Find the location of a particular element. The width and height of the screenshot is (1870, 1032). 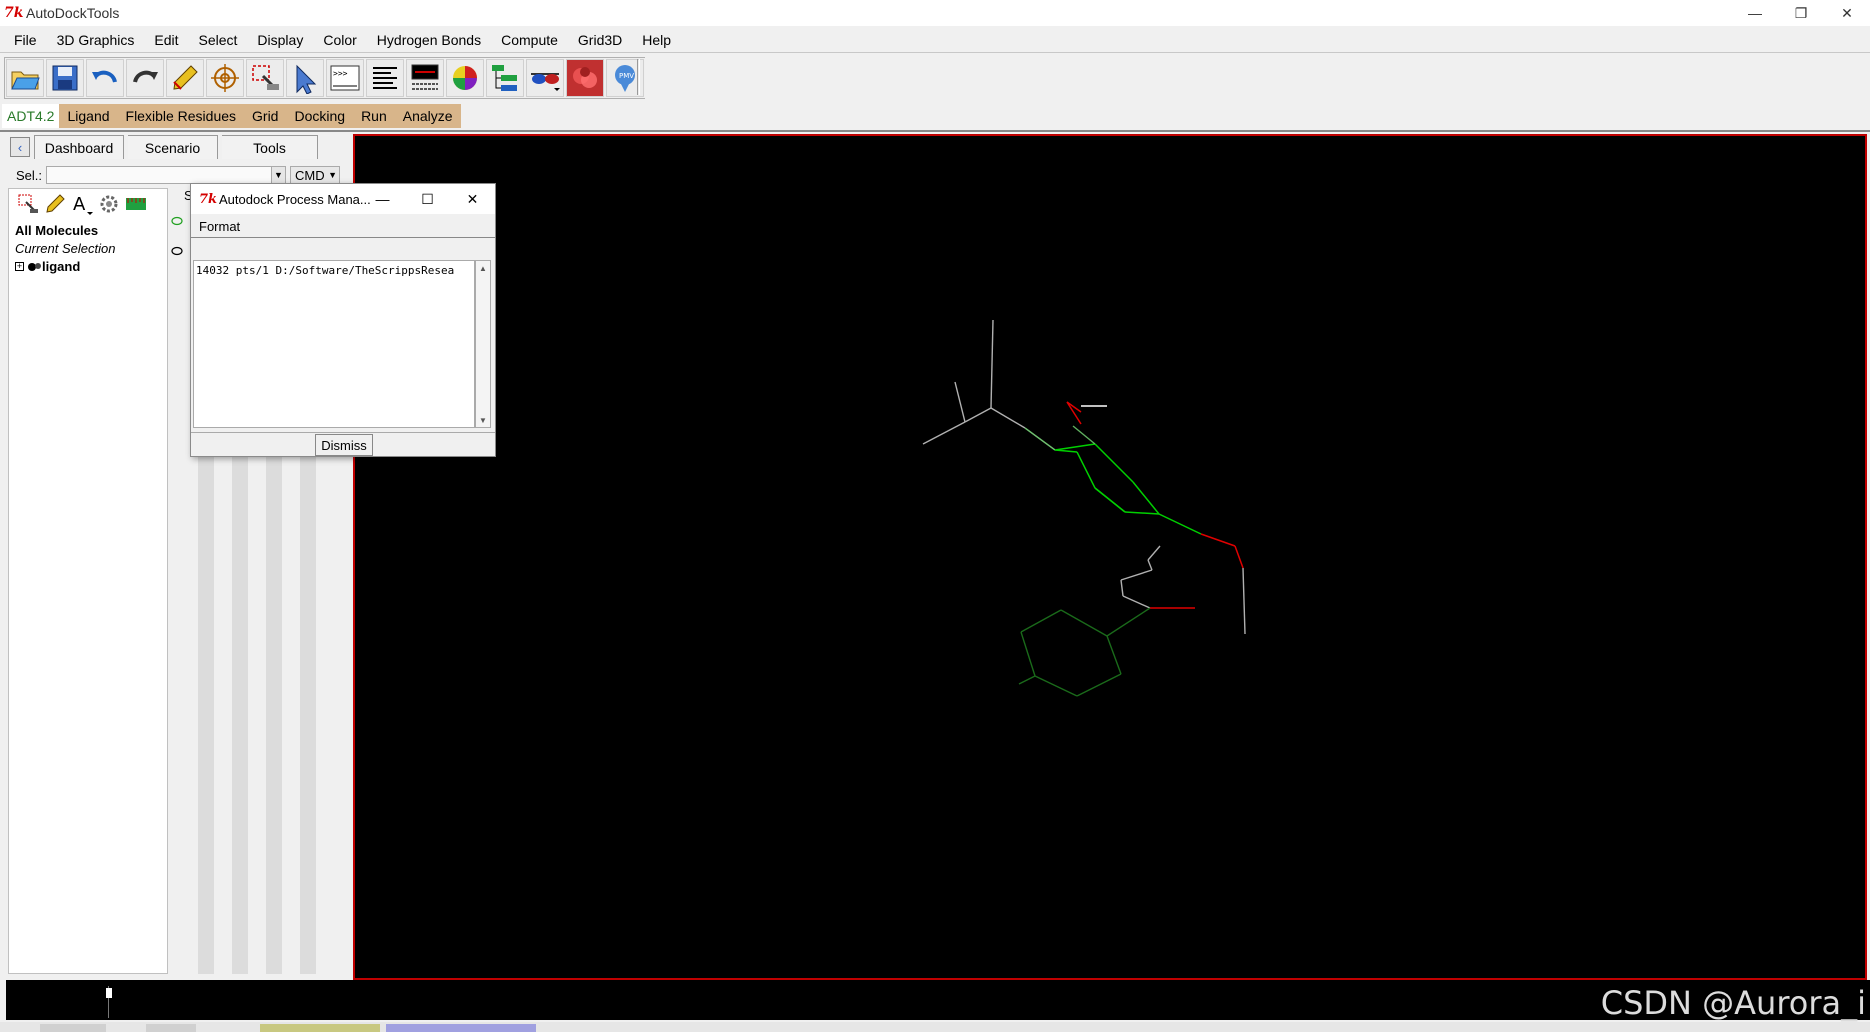

menu-edit: Edit is located at coordinates (166, 40).